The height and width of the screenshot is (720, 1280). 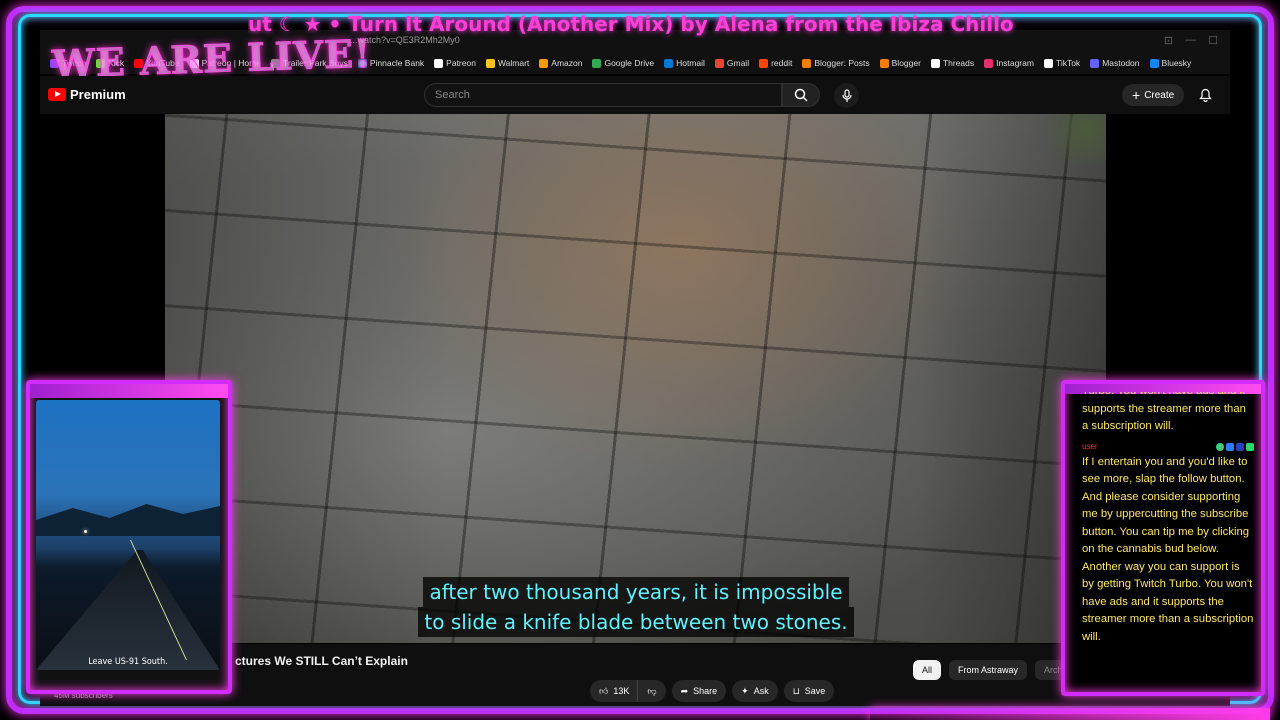 I want to click on maximize-icon: ☐, so click(x=1213, y=40).